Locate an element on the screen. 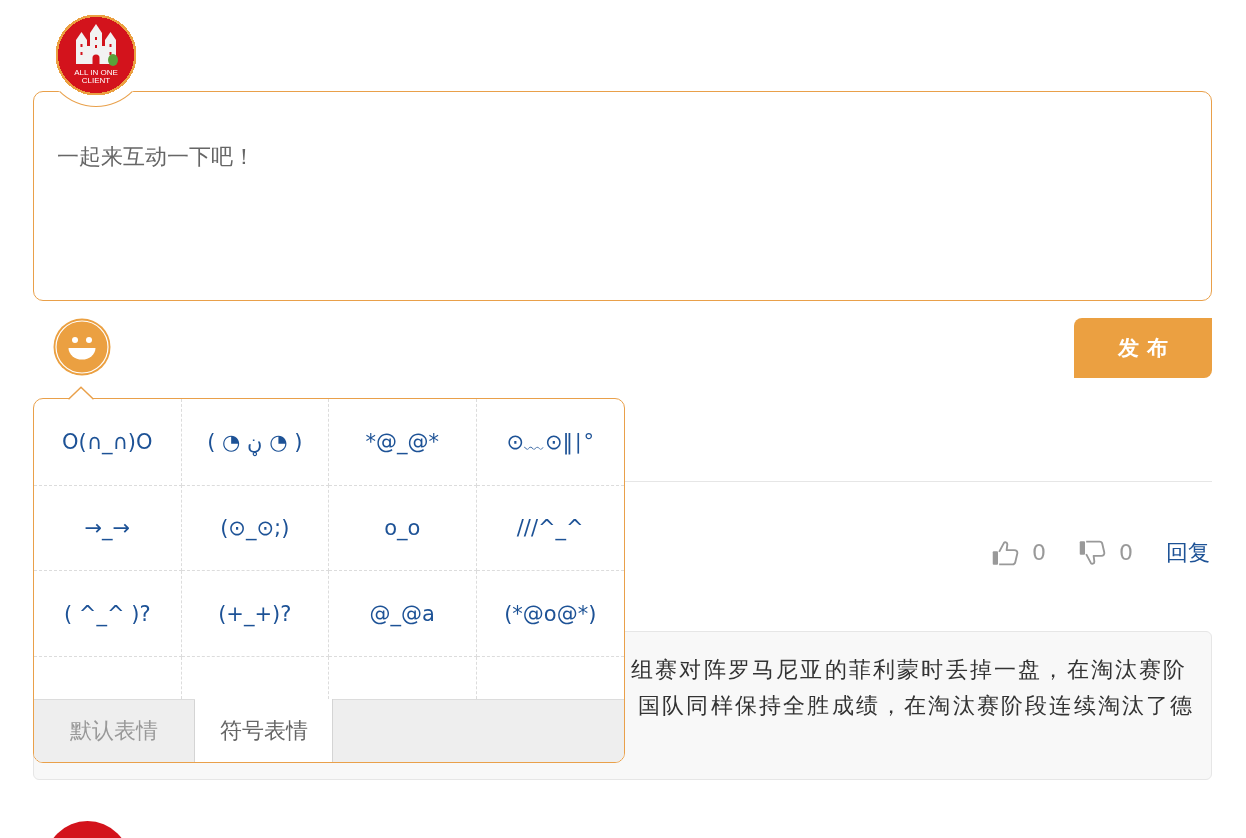  emoticon-item: (⊙_⊙;) is located at coordinates (255, 527).